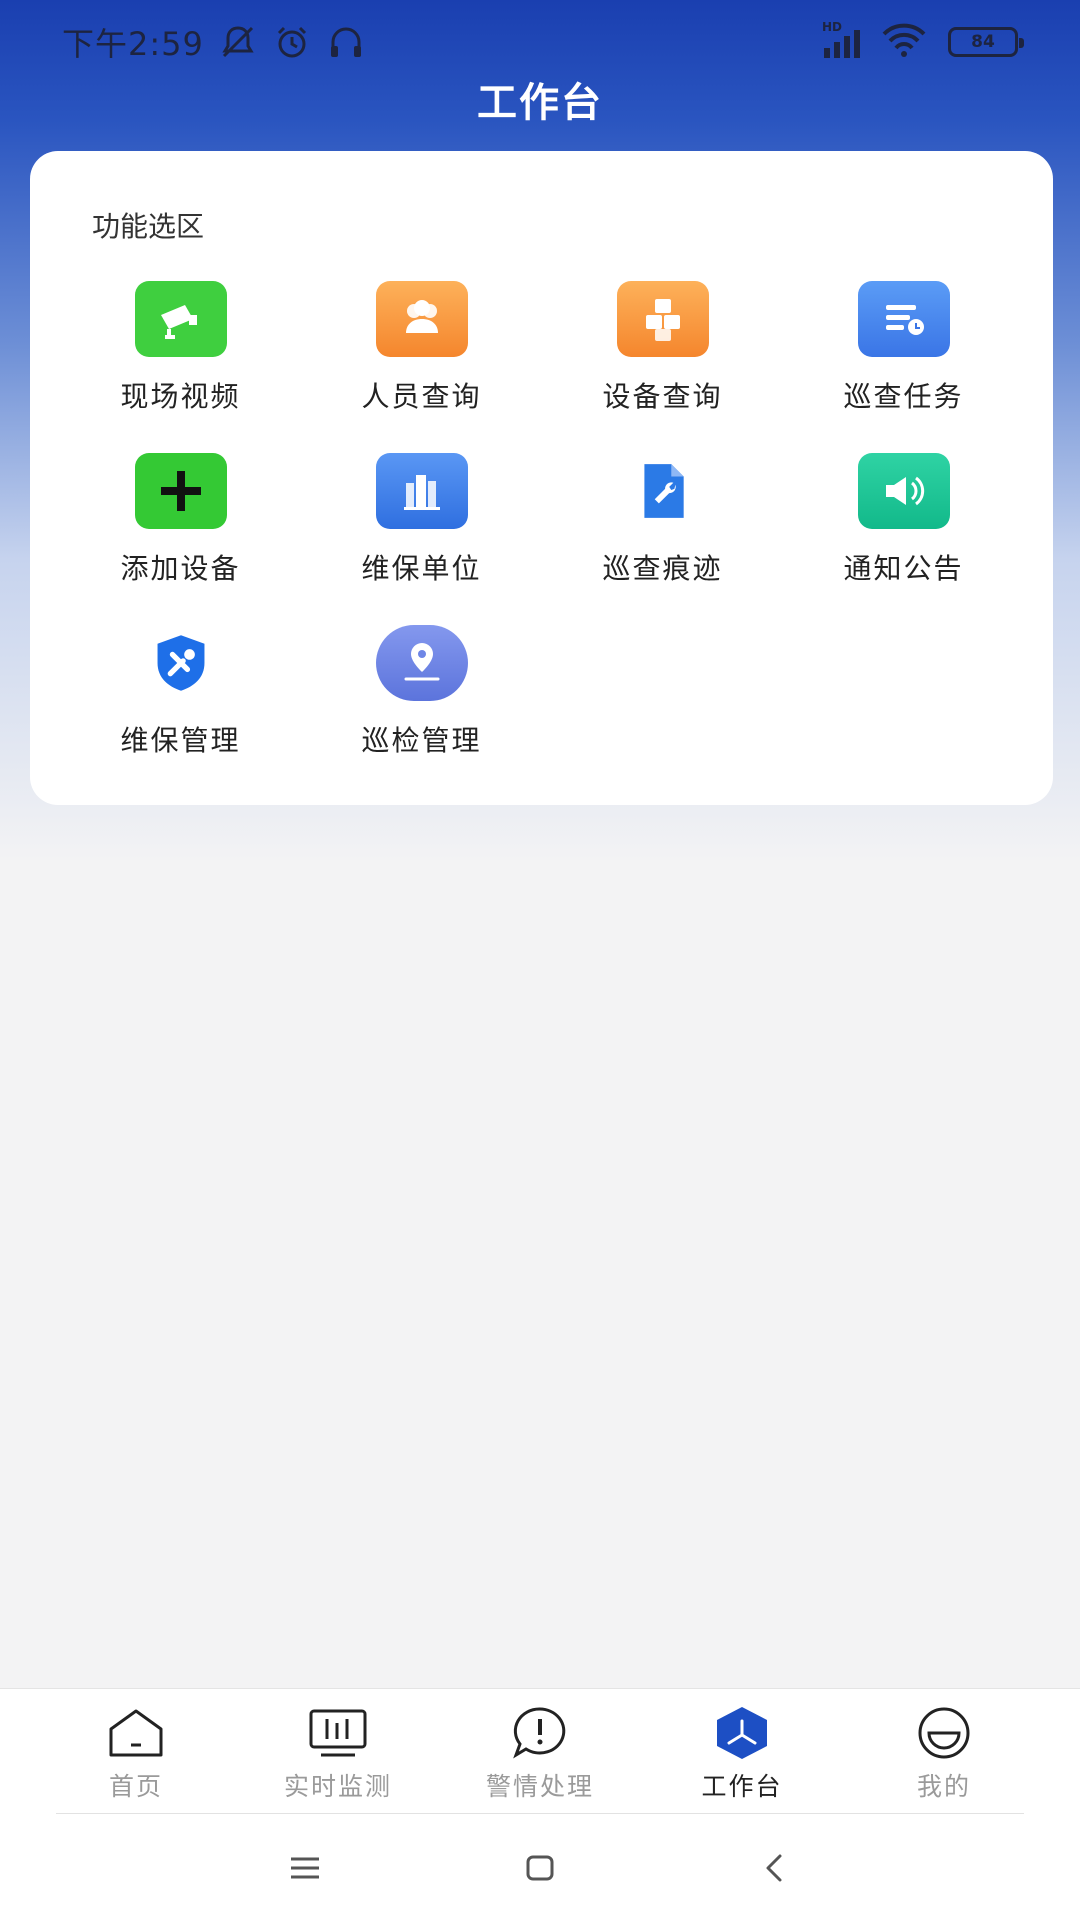 The image size is (1080, 1920). What do you see at coordinates (180, 740) in the screenshot?
I see `grid-item-label: 维保管理` at bounding box center [180, 740].